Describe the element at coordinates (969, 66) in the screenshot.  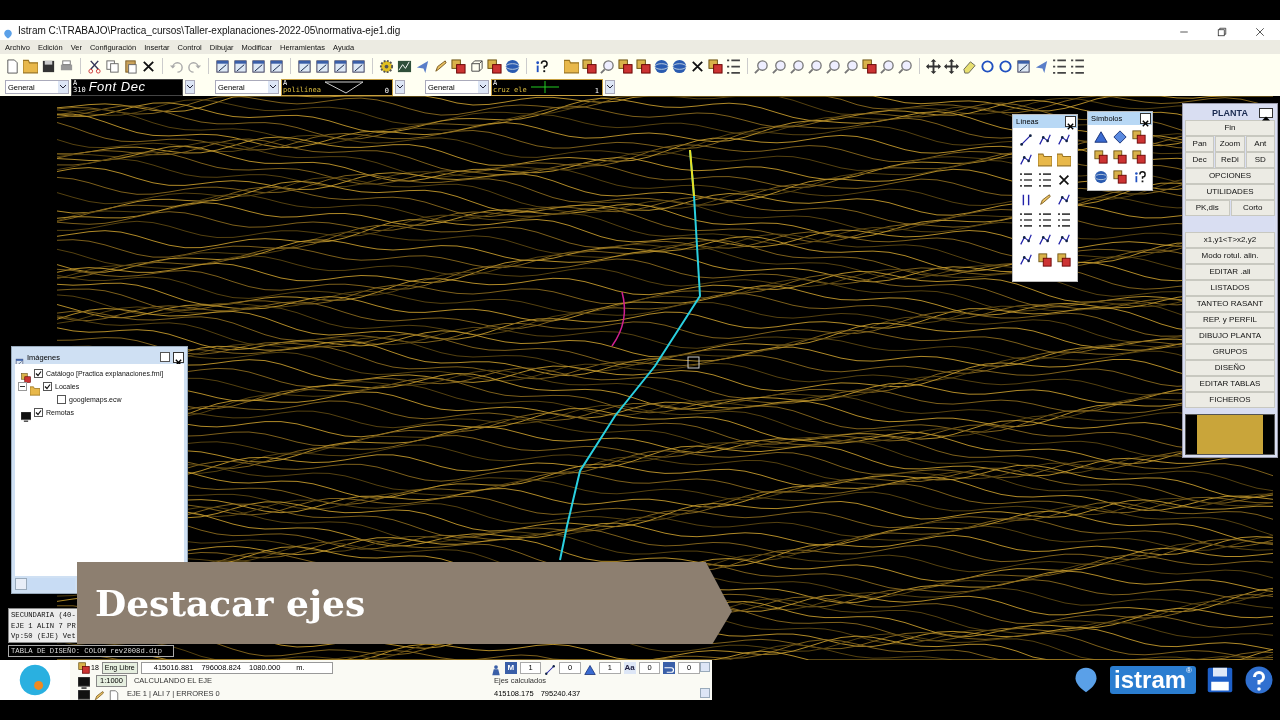
I see `eraser-icon` at that location.